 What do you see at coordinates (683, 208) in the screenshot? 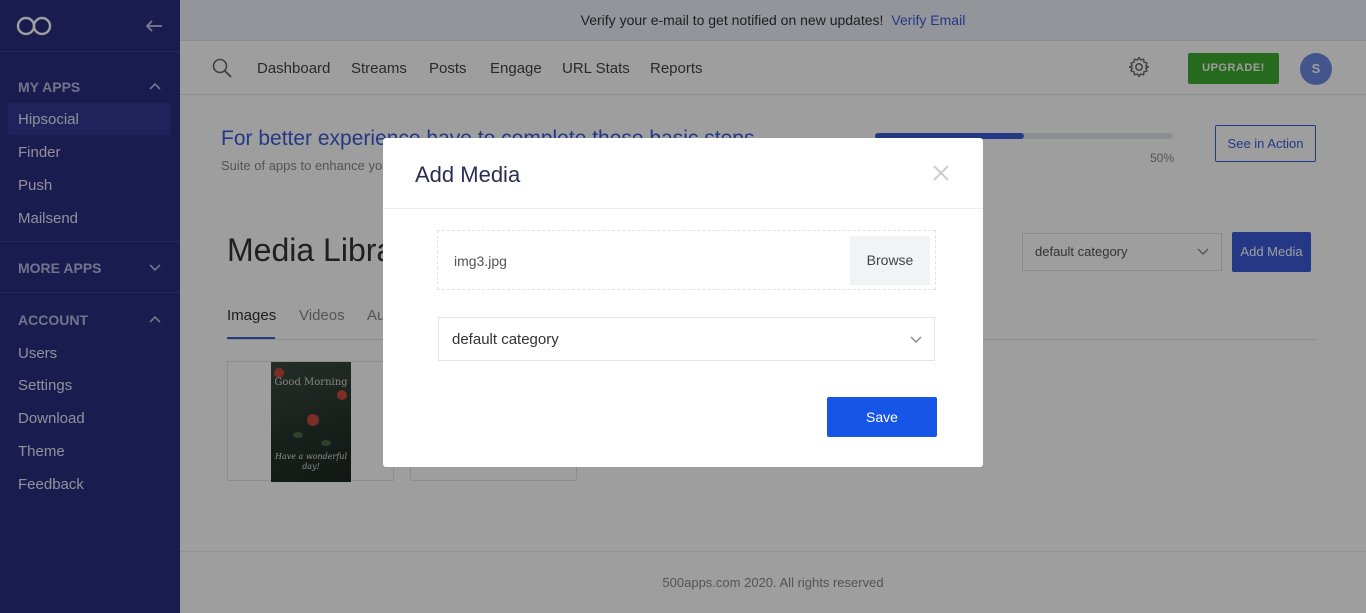
I see `dialog-divider` at bounding box center [683, 208].